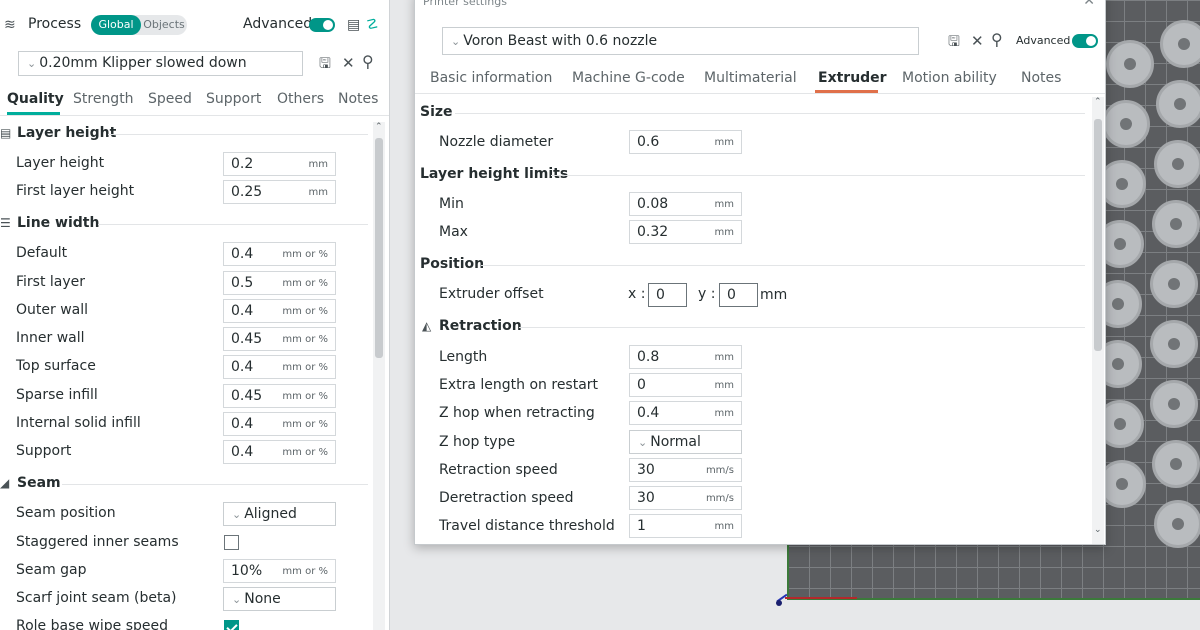  Describe the element at coordinates (58, 133) in the screenshot. I see `section-layer-height: ▤ Layer height` at that location.